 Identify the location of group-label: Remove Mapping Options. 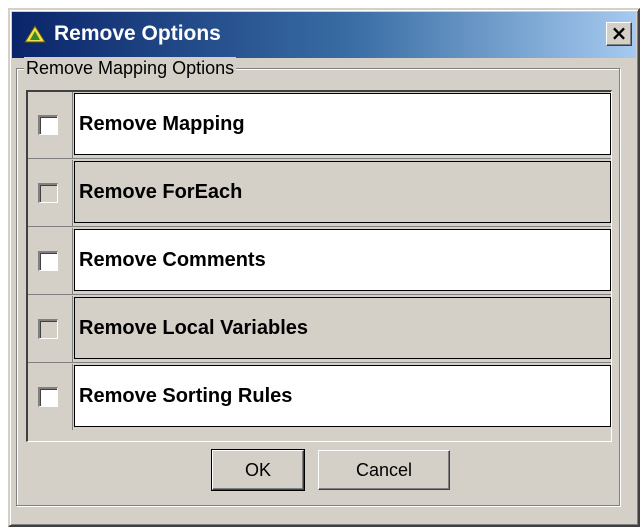
(130, 68).